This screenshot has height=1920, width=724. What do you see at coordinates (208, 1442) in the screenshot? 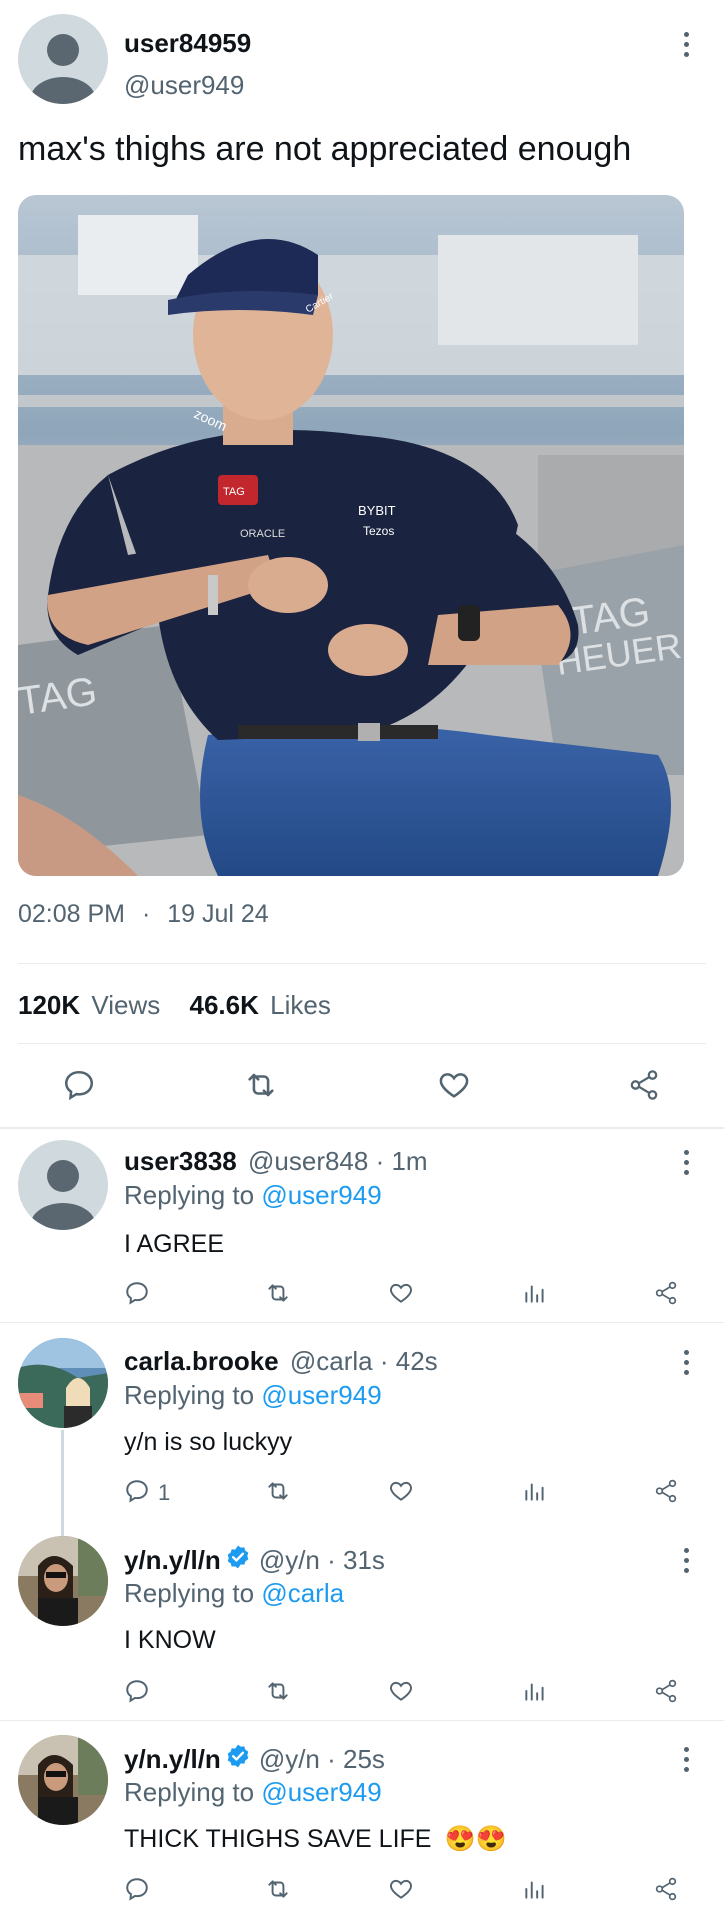
I see `reply-text: y/n is so luckyy` at bounding box center [208, 1442].